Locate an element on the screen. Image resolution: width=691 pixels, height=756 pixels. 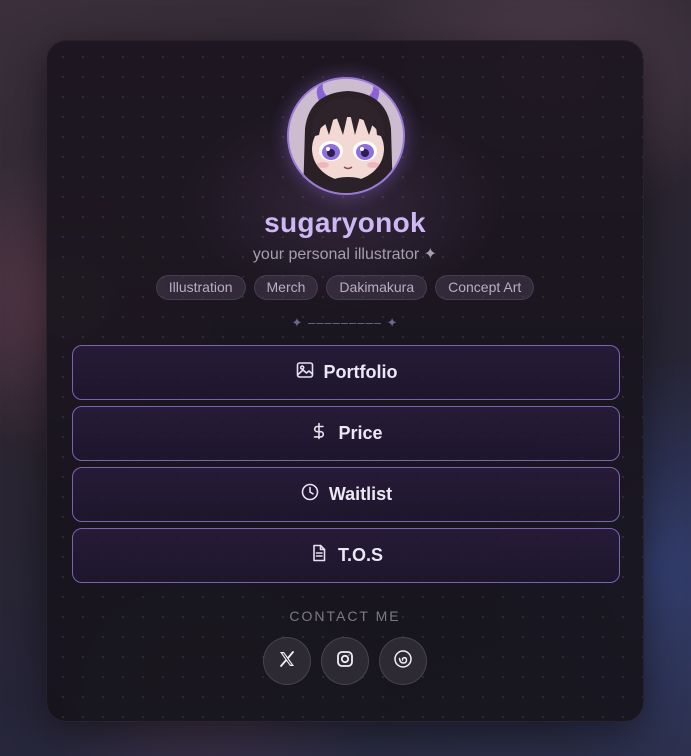
document-icon is located at coordinates (319, 555).